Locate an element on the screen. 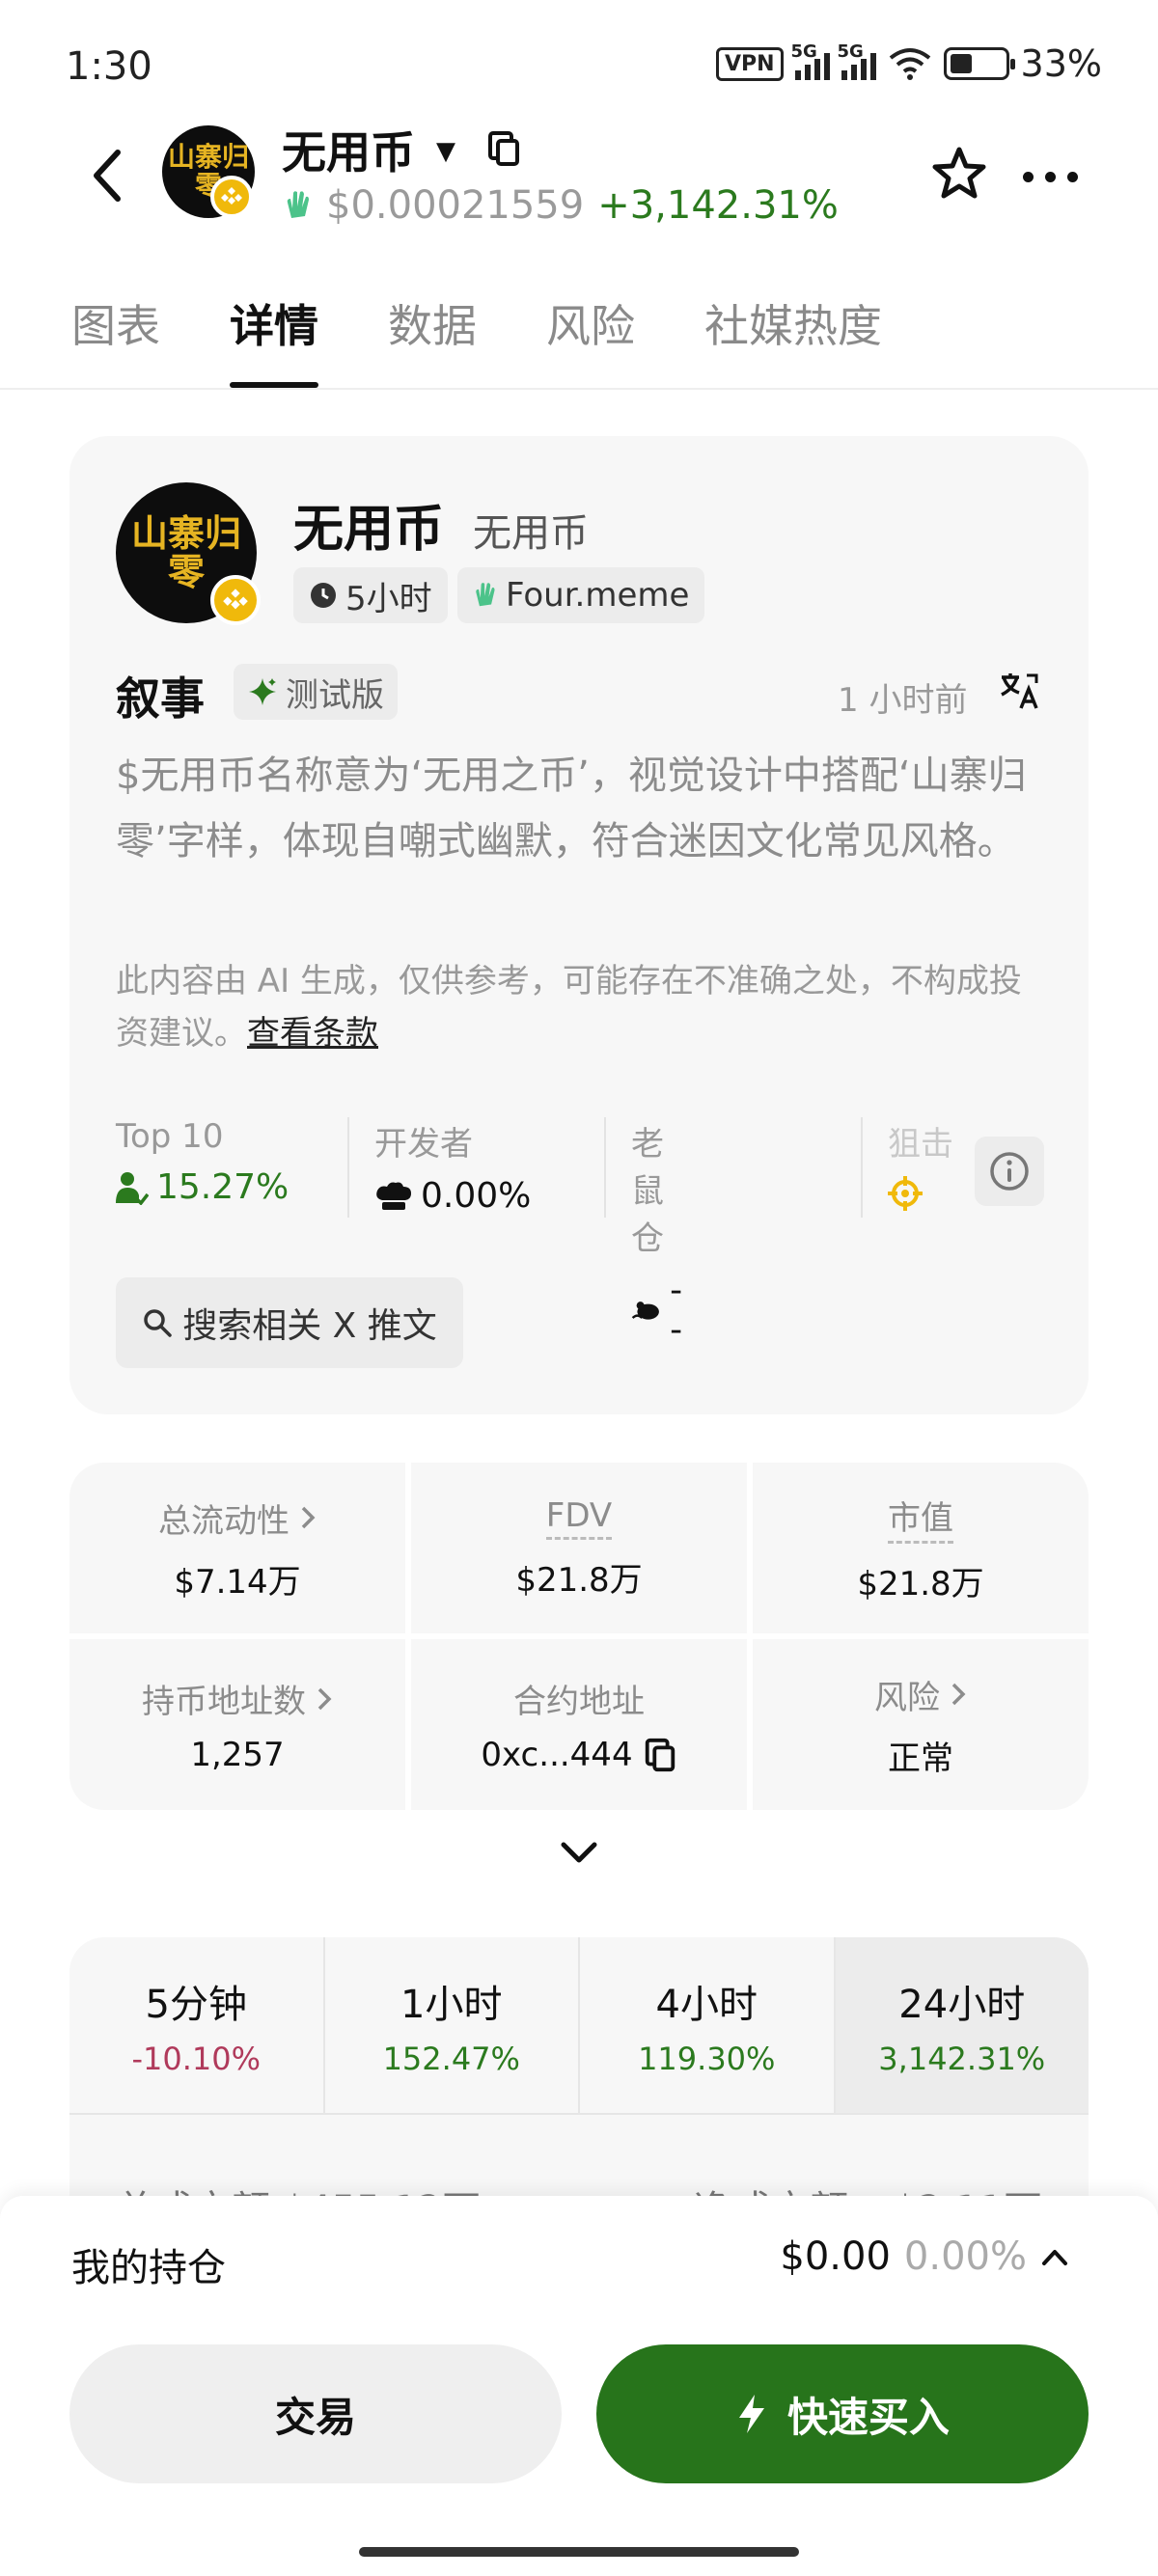 The width and height of the screenshot is (1158, 2576). search-x-posts-button: 搜索相关 X 推文 is located at coordinates (289, 1322).